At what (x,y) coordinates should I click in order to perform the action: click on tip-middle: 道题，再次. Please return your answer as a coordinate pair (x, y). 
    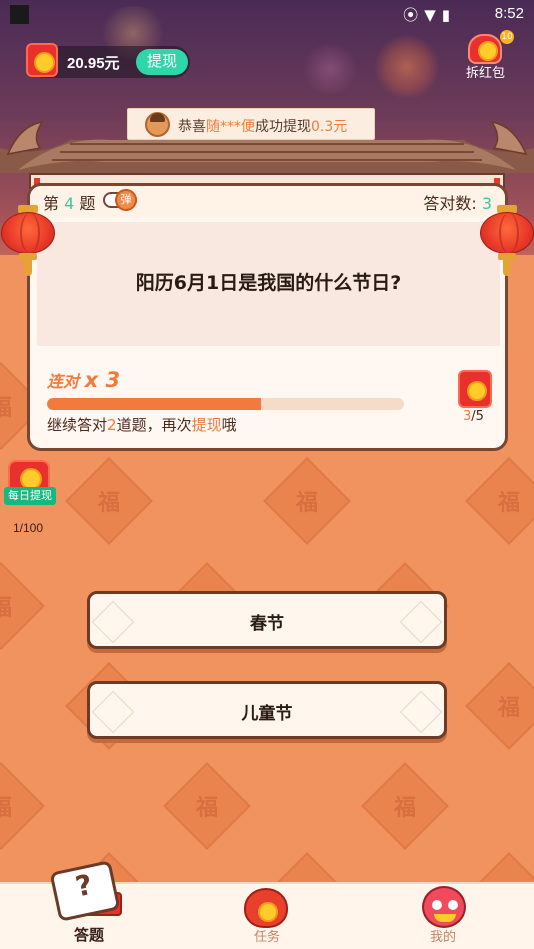
    Looking at the image, I should click on (154, 425).